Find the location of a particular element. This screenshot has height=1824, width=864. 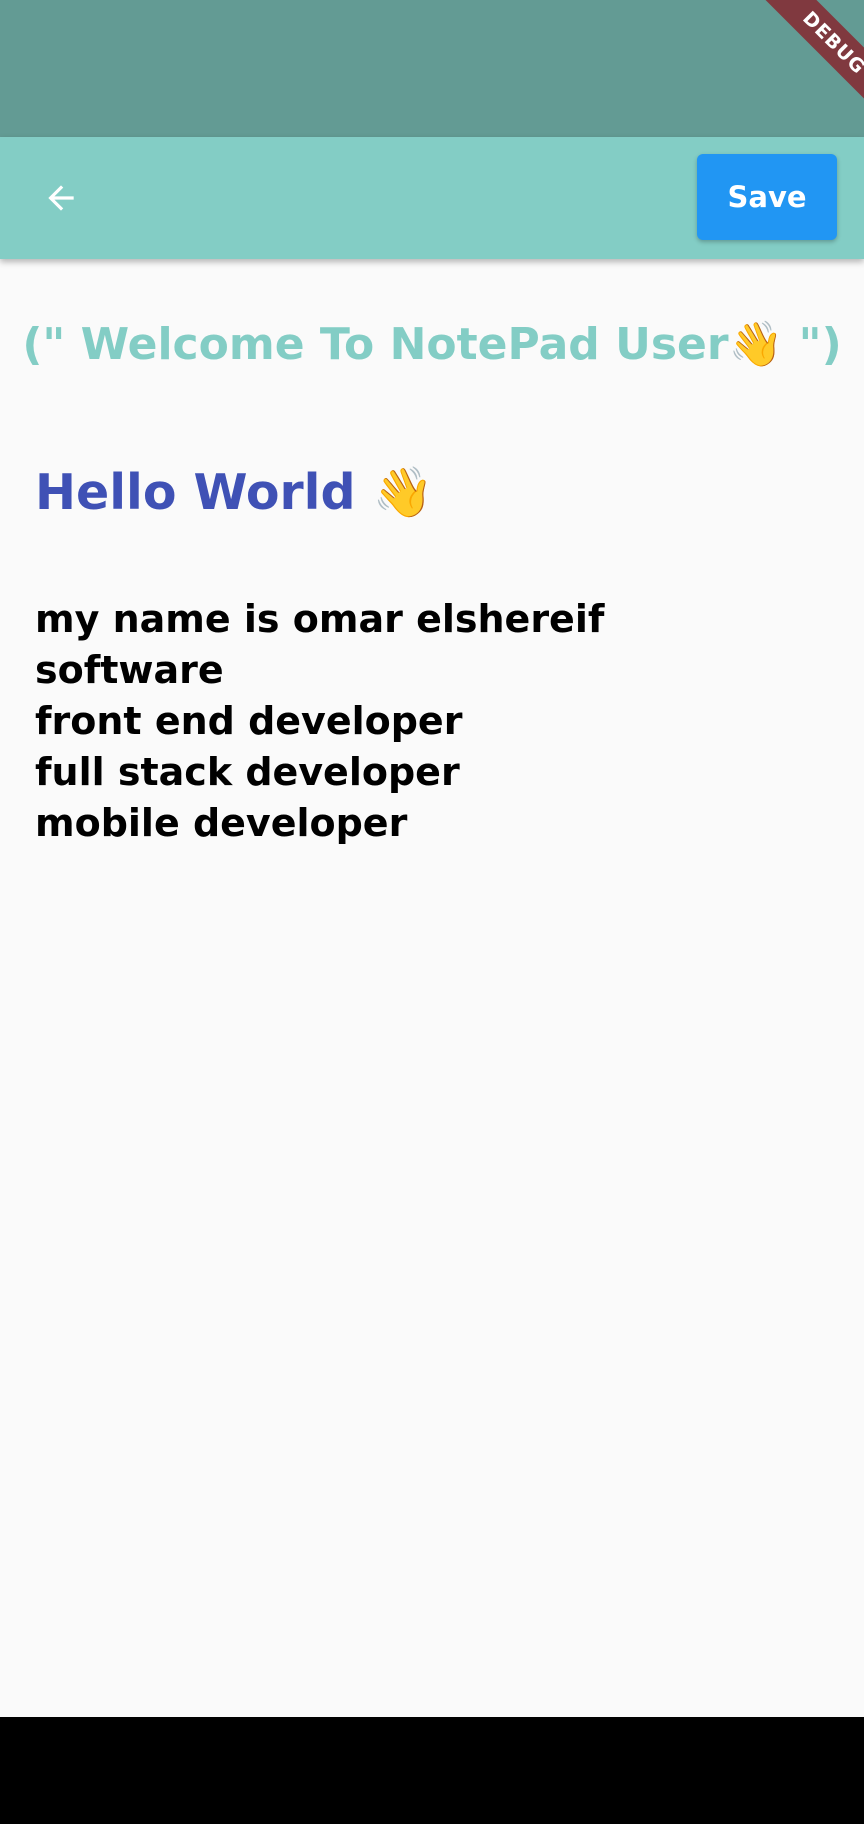

note-body-line: mobile developer is located at coordinates (221, 823).